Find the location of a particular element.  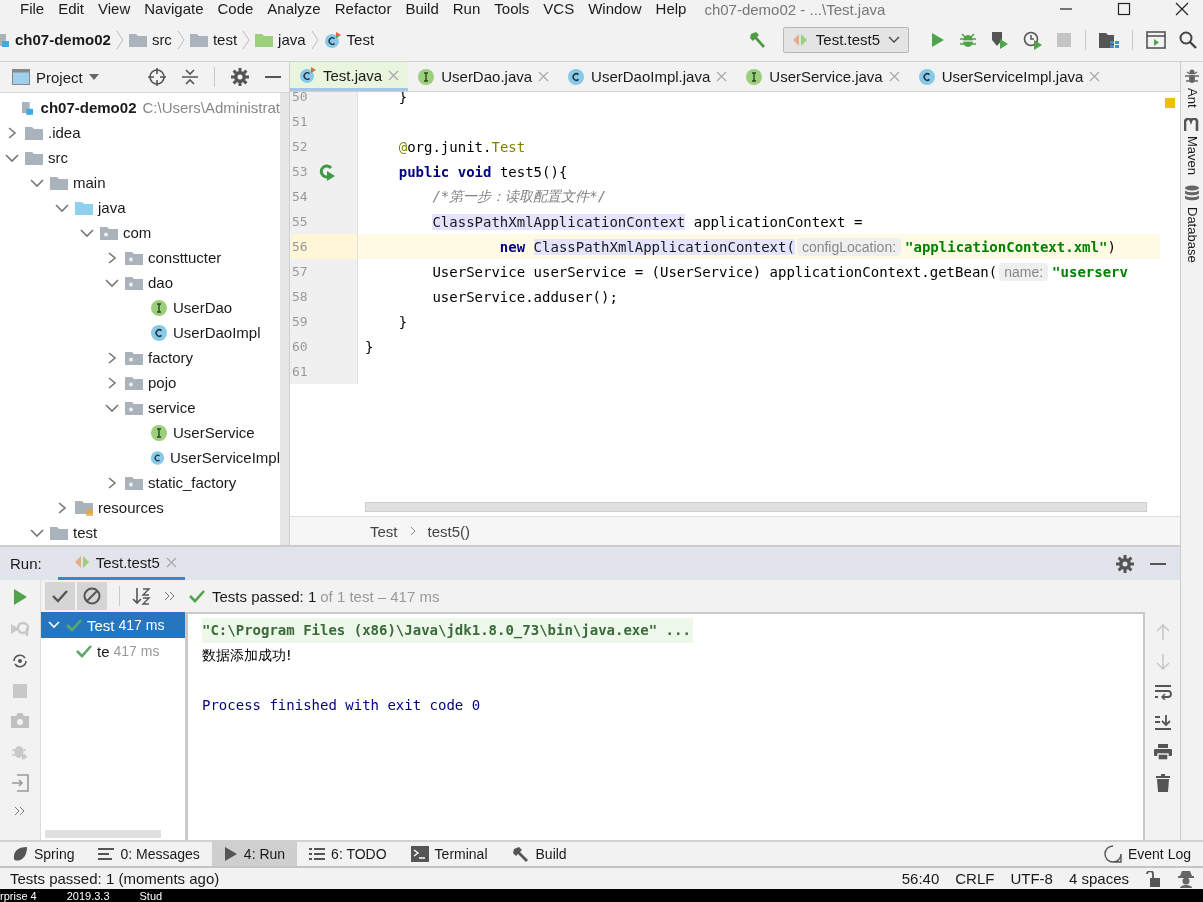

coverage-icon is located at coordinates (1000, 39).